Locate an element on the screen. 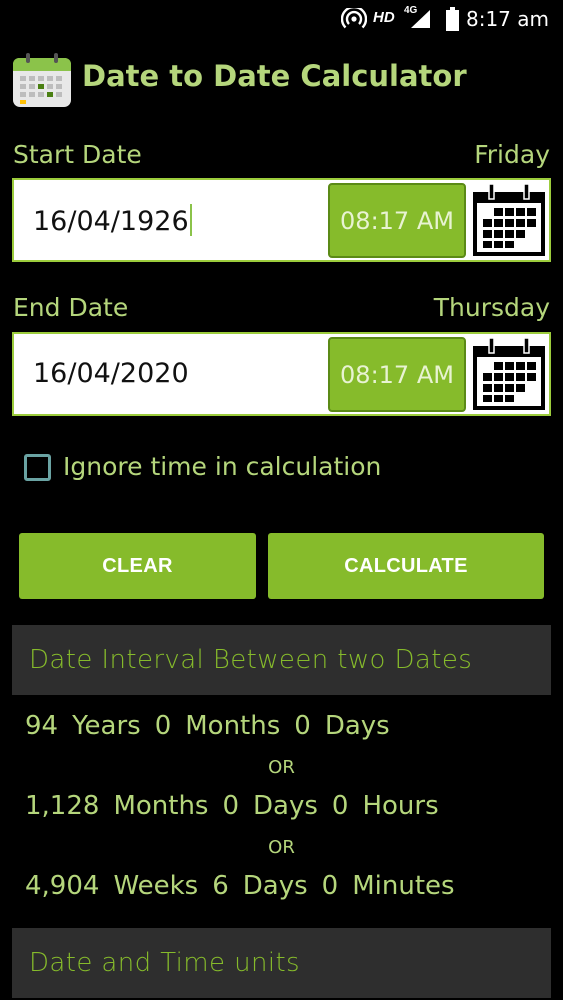  battery-icon is located at coordinates (452, 21).